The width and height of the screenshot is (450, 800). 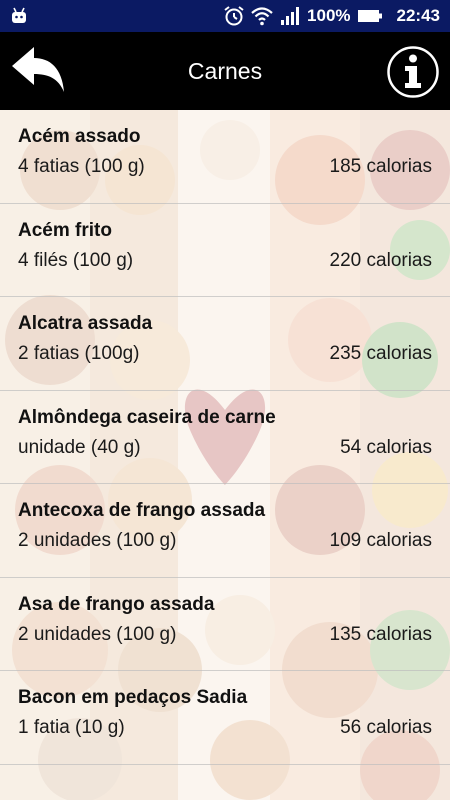 What do you see at coordinates (413, 72) in the screenshot?
I see `info-icon` at bounding box center [413, 72].